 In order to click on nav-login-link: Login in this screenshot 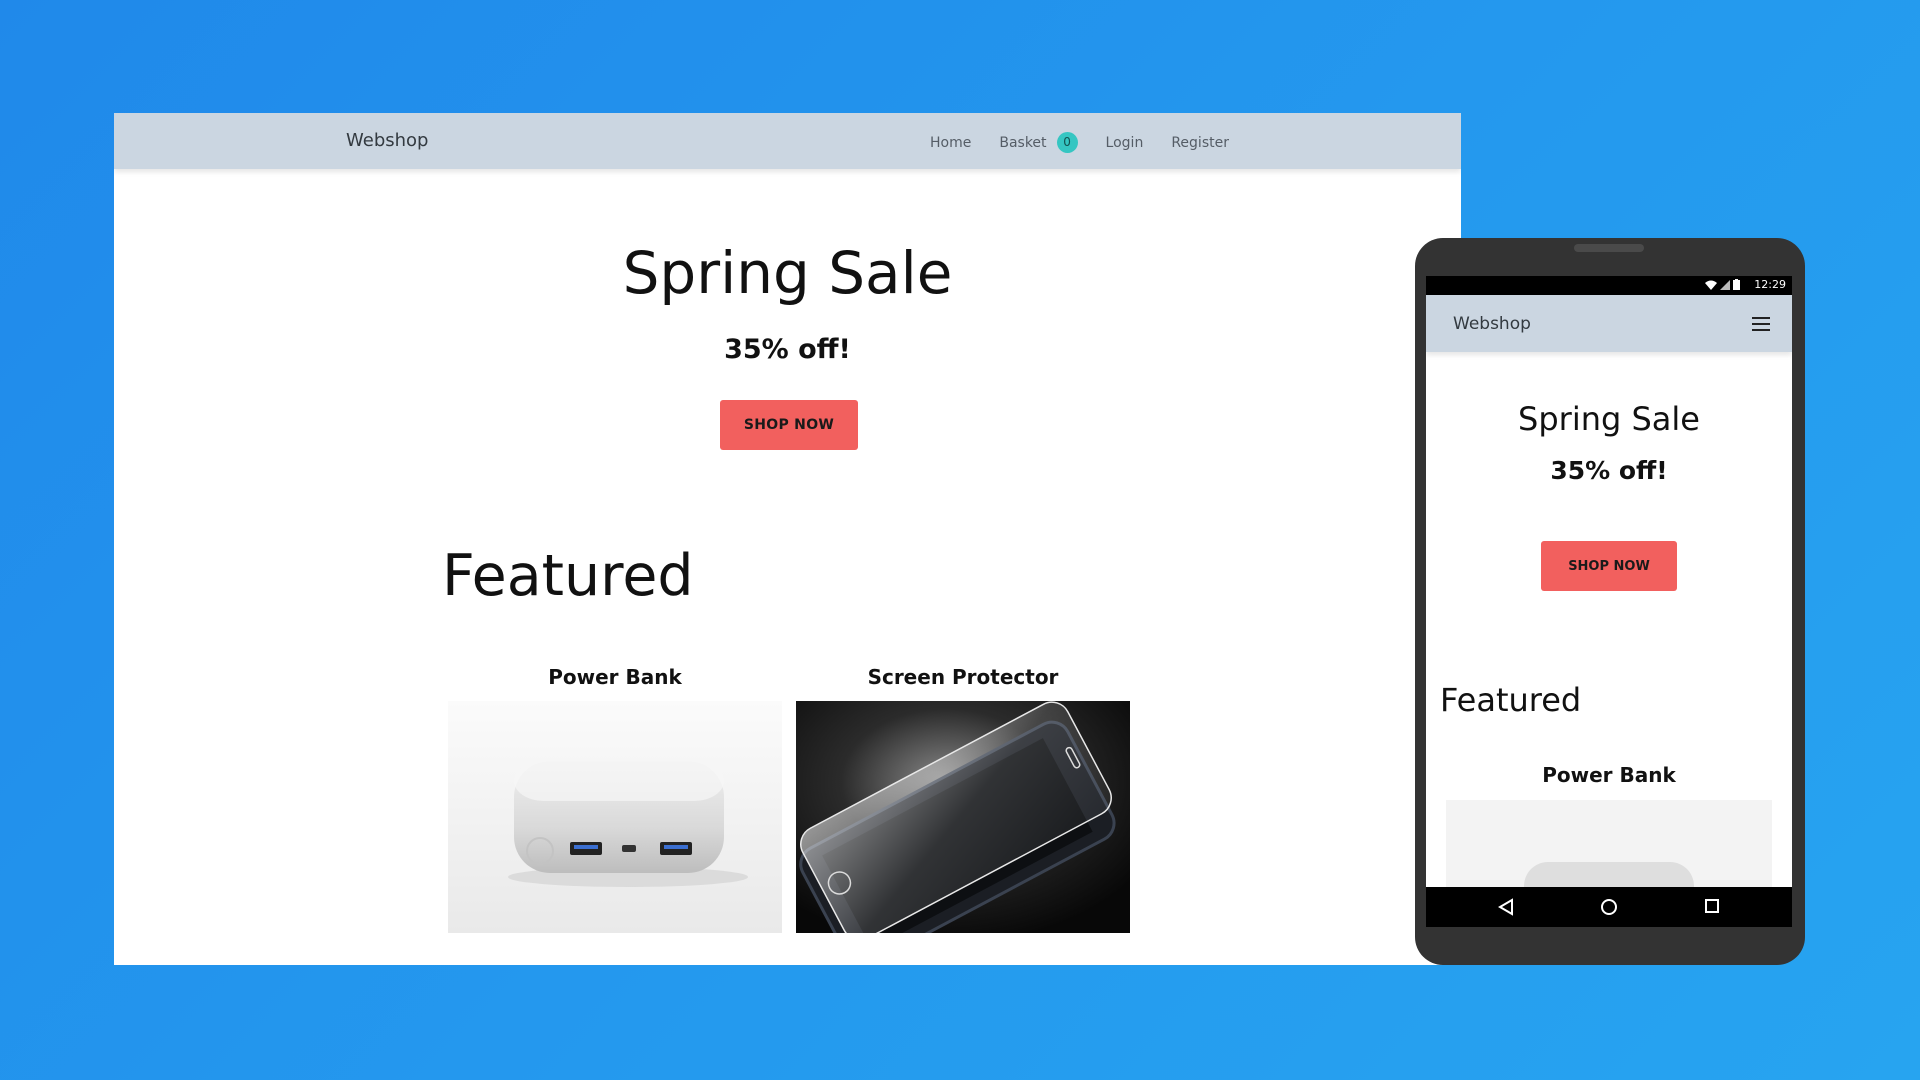, I will do `click(1125, 143)`.